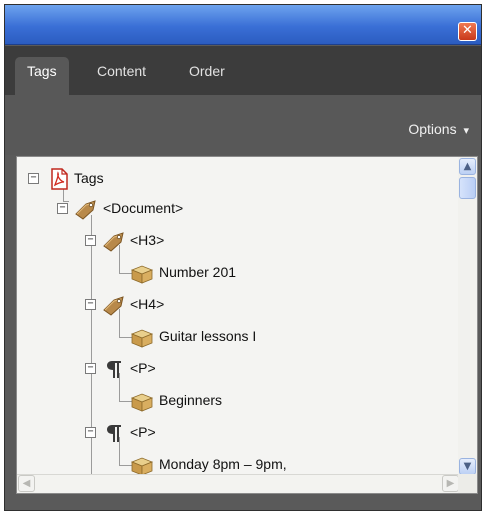  I want to click on tree-item-label: <Document>, so click(143, 208).